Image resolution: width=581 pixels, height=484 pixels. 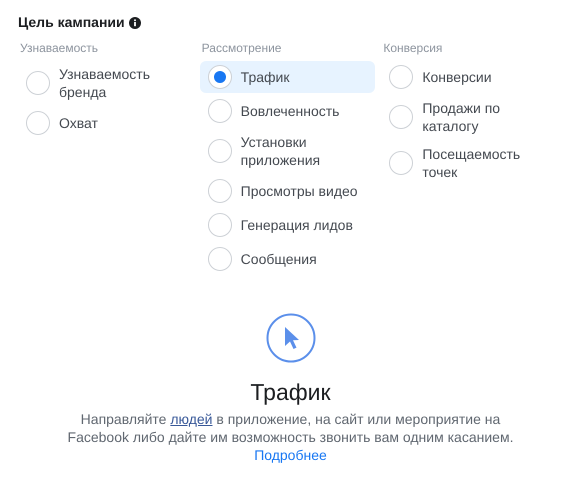 I want to click on objective-option: Сообщения, so click(x=287, y=259).